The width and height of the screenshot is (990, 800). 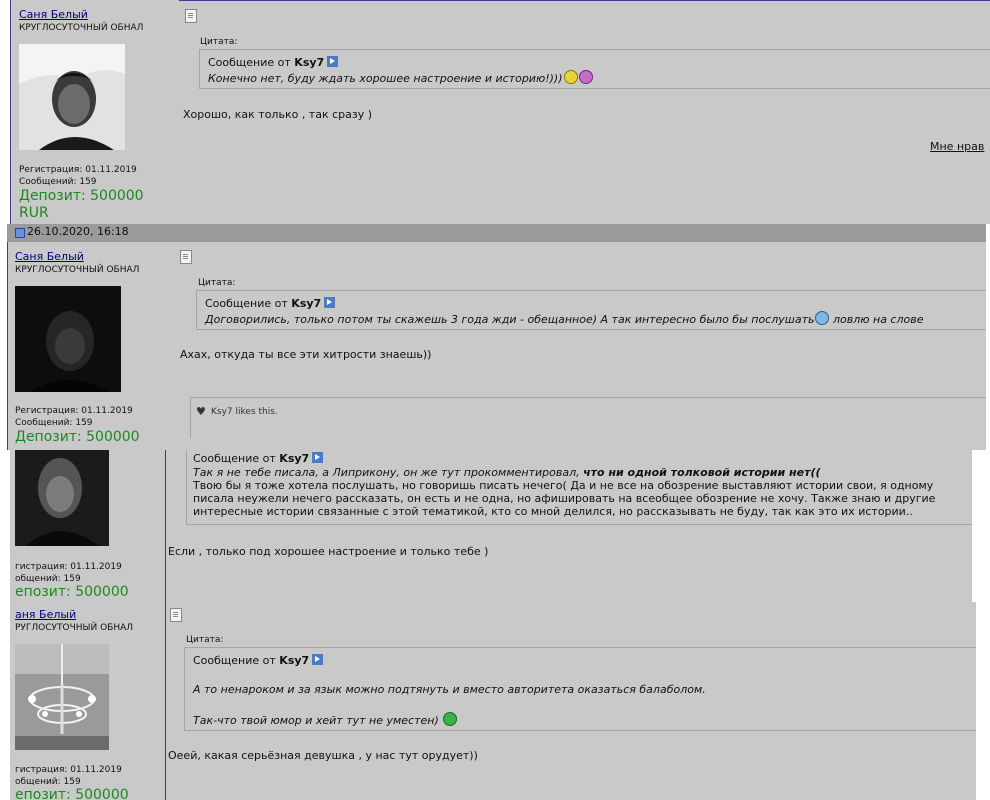 I want to click on quote-line-1-bold: что ни одной толковой истории нет((, so click(x=702, y=472).